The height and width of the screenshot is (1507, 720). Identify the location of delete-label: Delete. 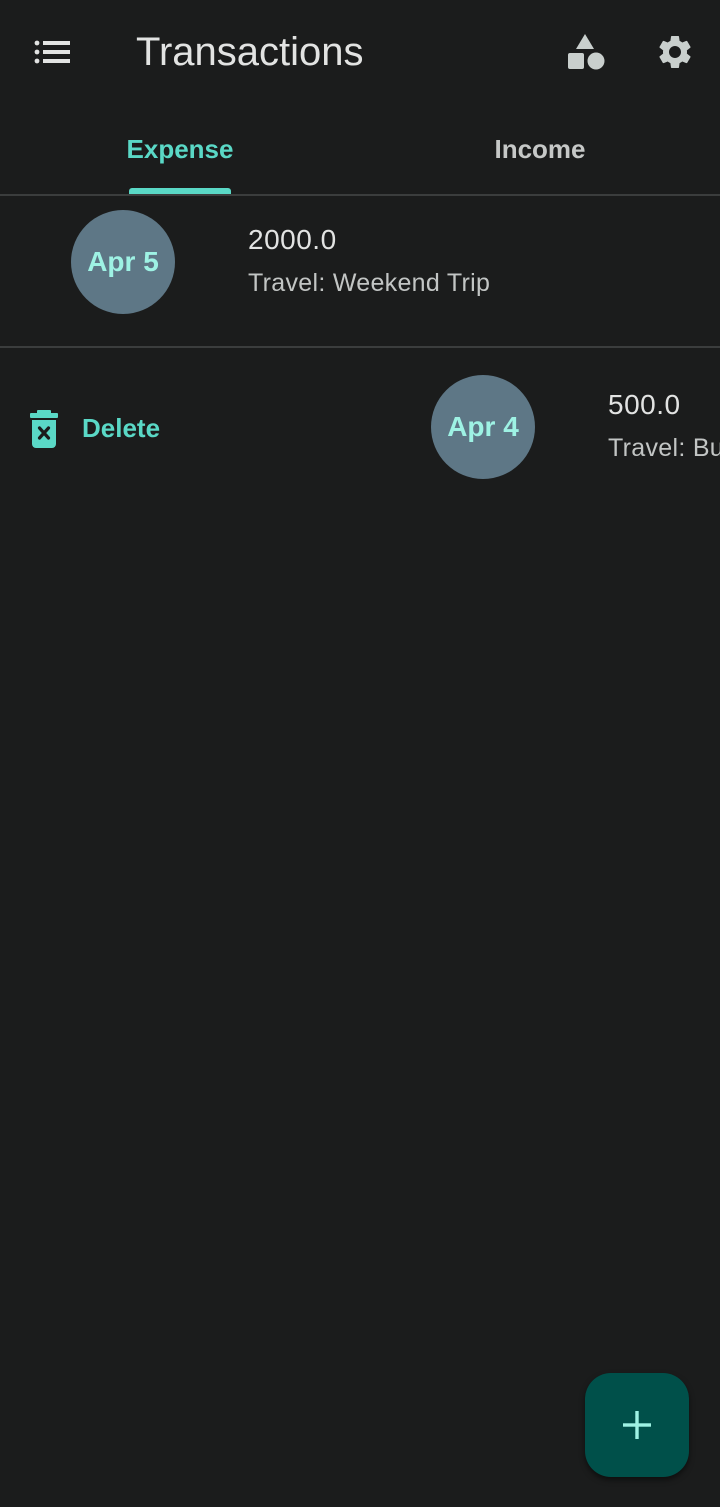
(121, 427).